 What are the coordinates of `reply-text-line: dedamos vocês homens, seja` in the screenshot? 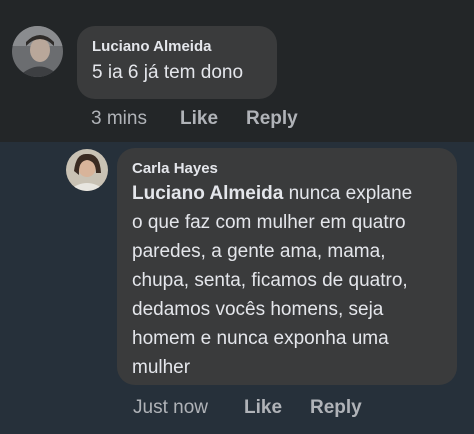 It's located at (258, 309).